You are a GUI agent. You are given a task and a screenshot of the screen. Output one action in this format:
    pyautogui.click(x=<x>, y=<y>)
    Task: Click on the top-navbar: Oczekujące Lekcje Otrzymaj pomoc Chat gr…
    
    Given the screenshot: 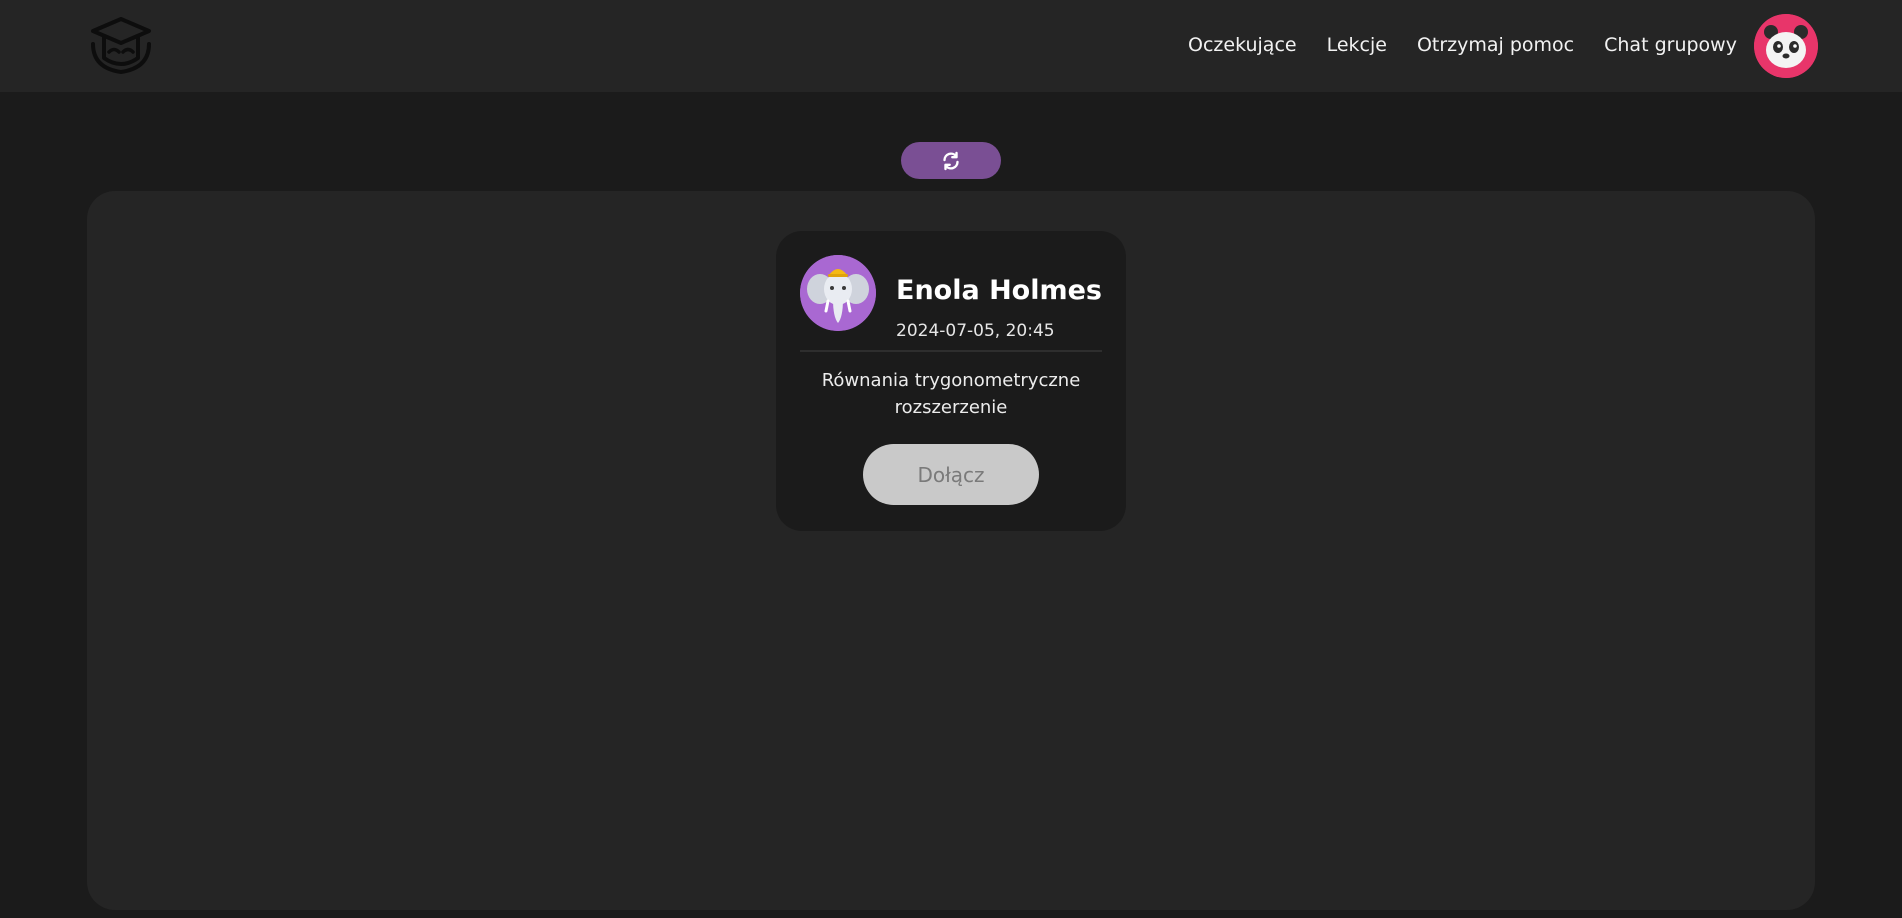 What is the action you would take?
    pyautogui.click(x=951, y=46)
    